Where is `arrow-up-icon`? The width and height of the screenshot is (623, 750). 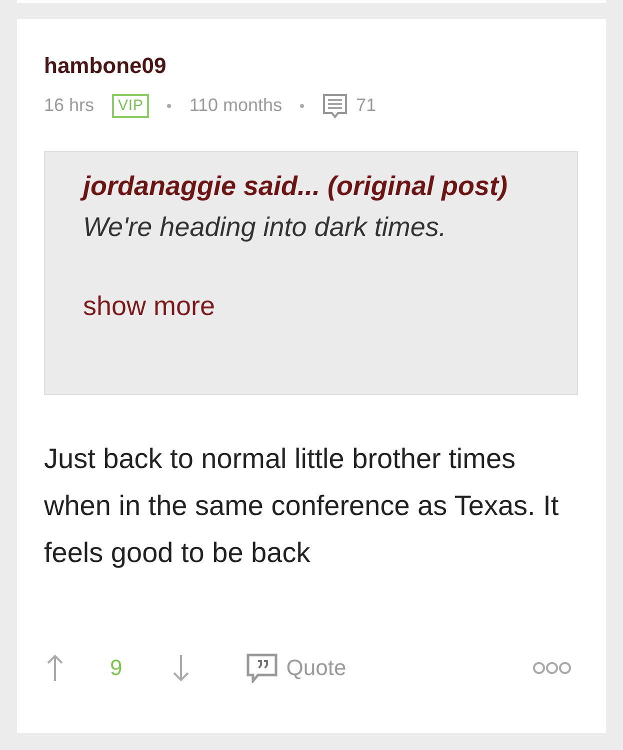 arrow-up-icon is located at coordinates (55, 668).